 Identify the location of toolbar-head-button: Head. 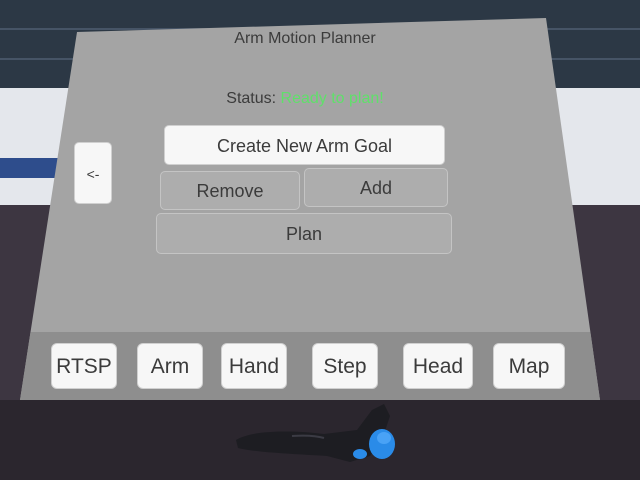
(438, 366).